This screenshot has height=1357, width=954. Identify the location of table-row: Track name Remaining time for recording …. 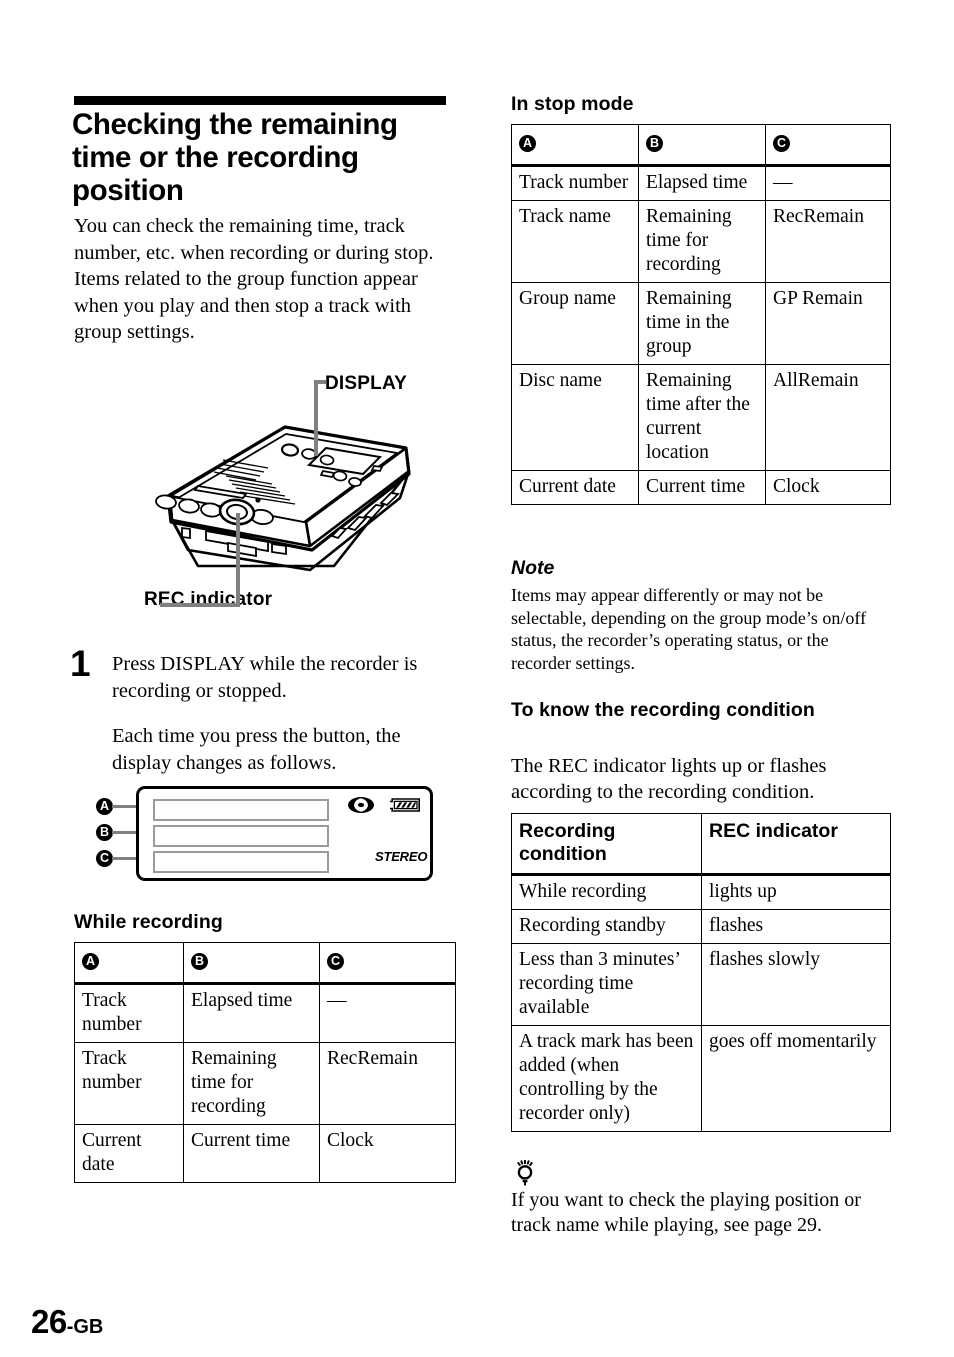
(701, 241).